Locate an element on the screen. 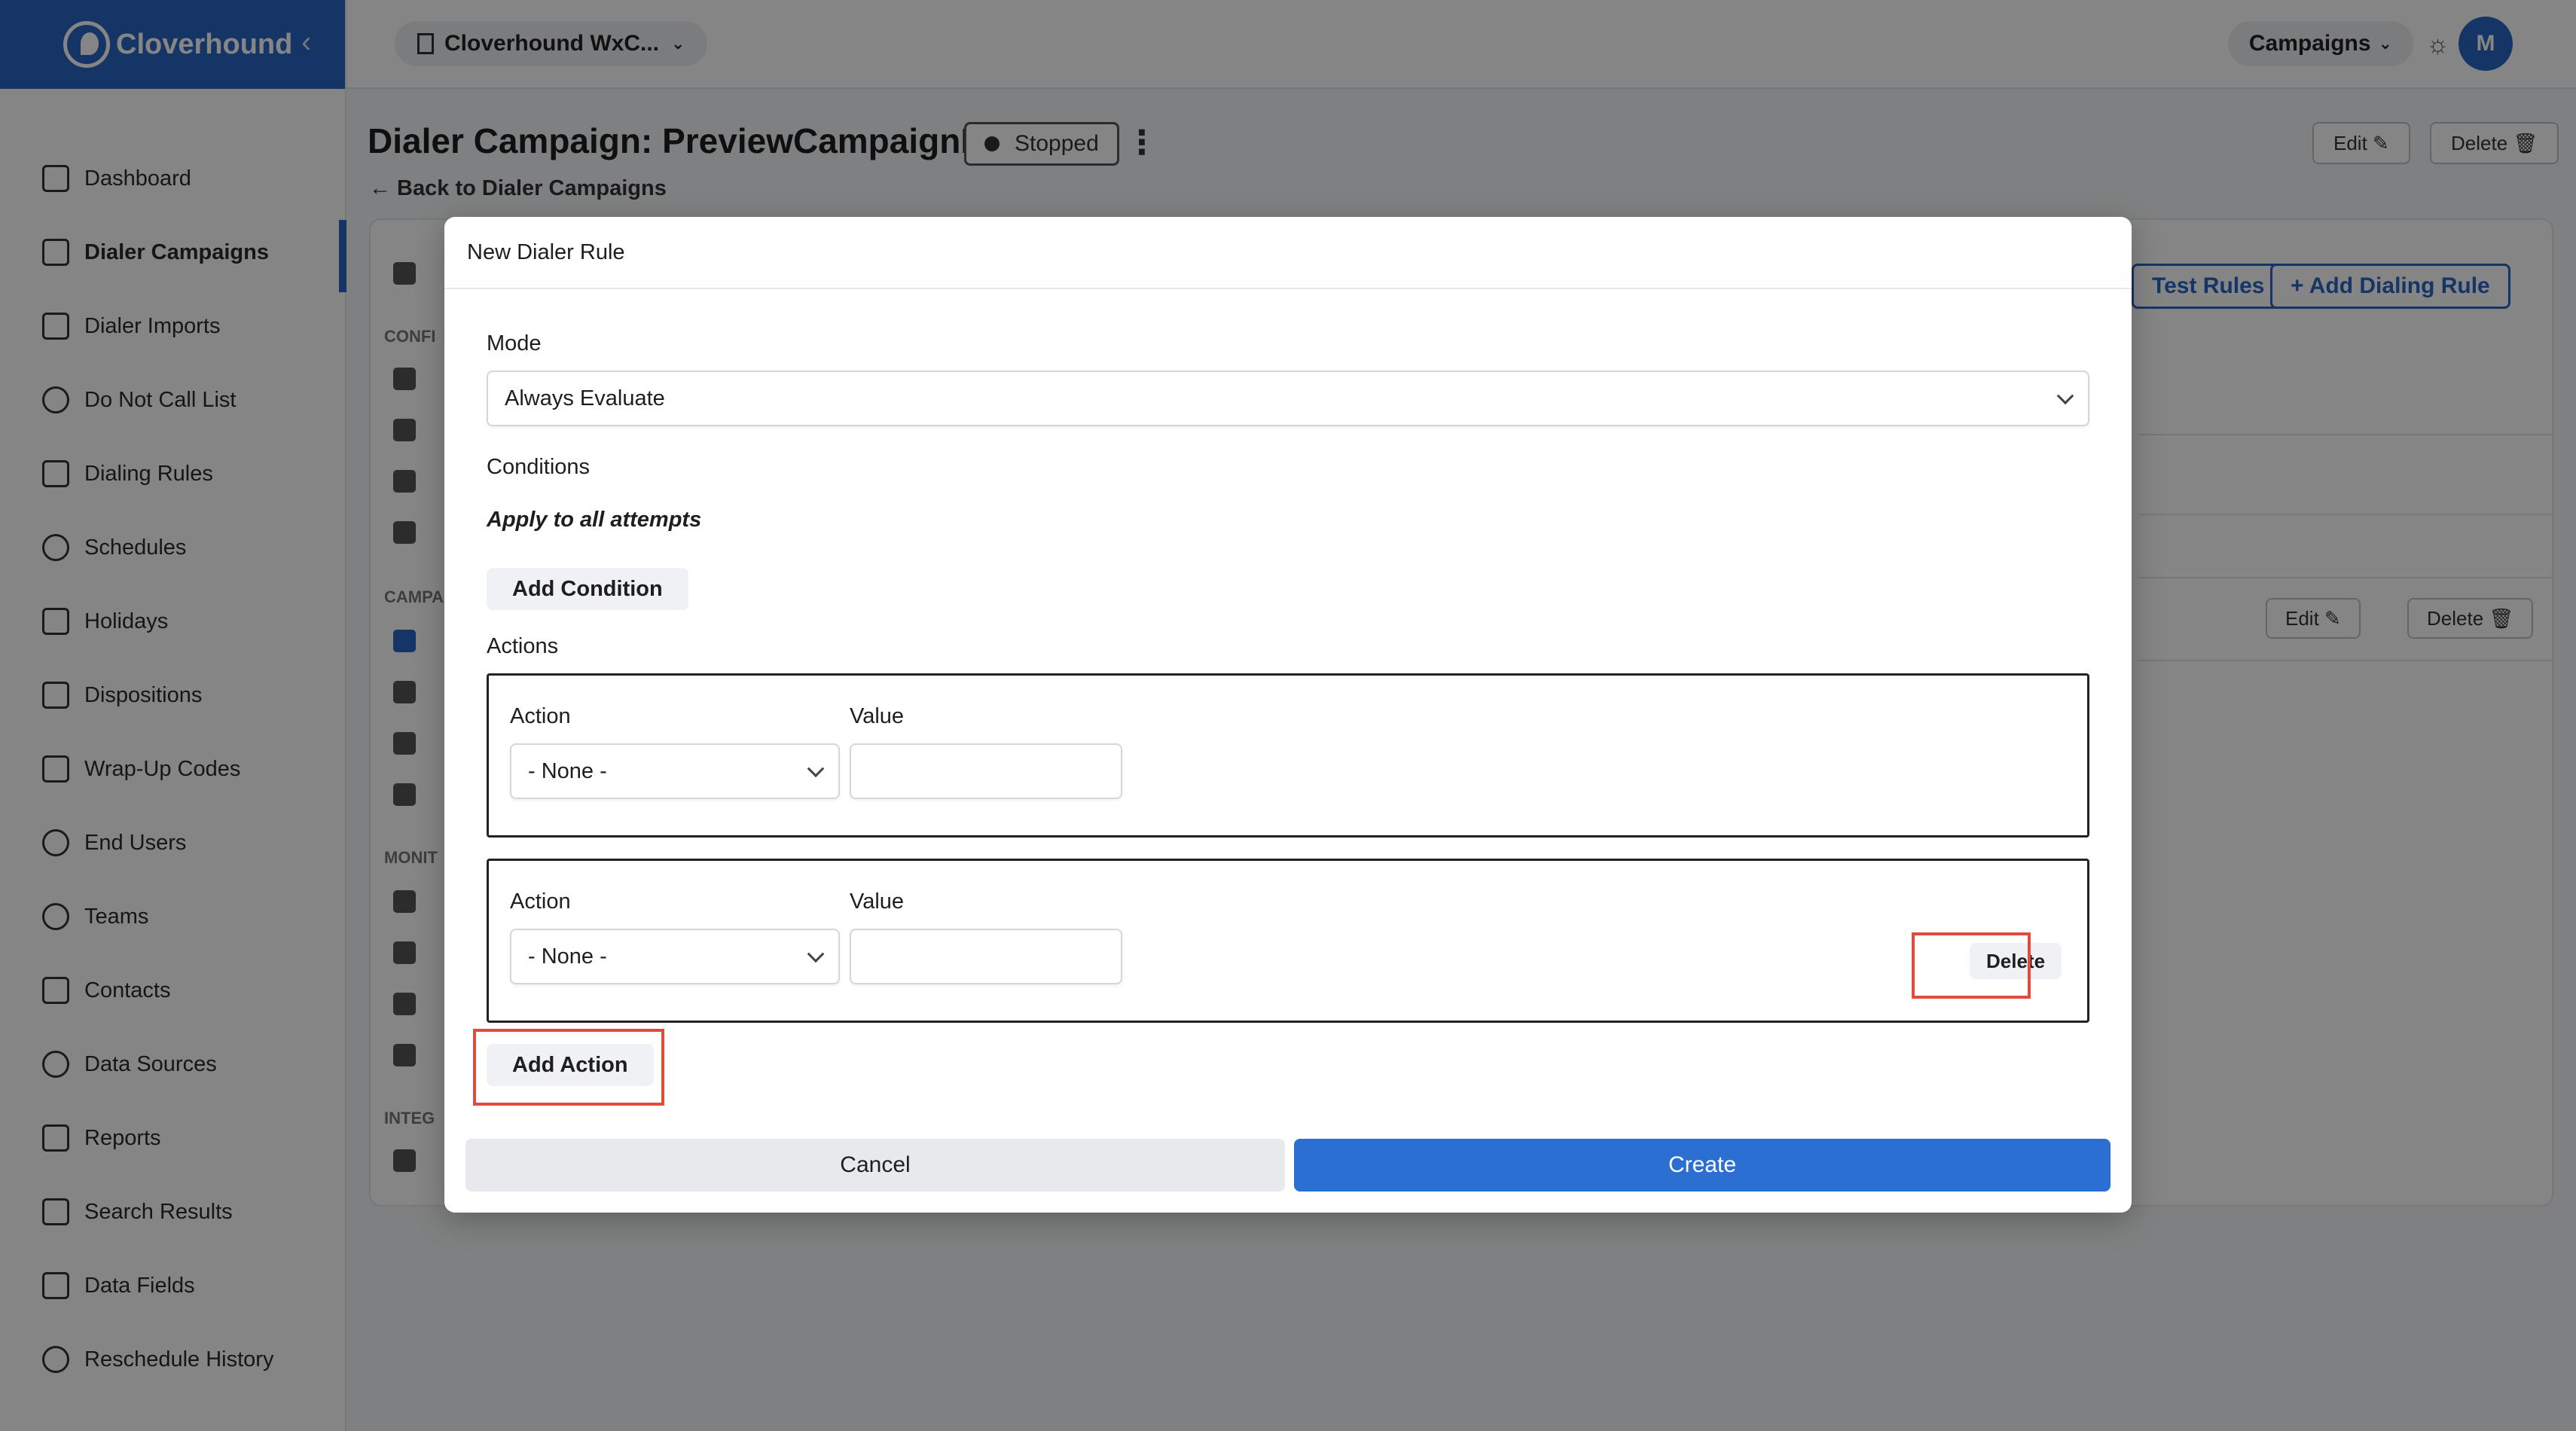 The height and width of the screenshot is (1431, 2576). cancel-button: Cancel is located at coordinates (875, 1165).